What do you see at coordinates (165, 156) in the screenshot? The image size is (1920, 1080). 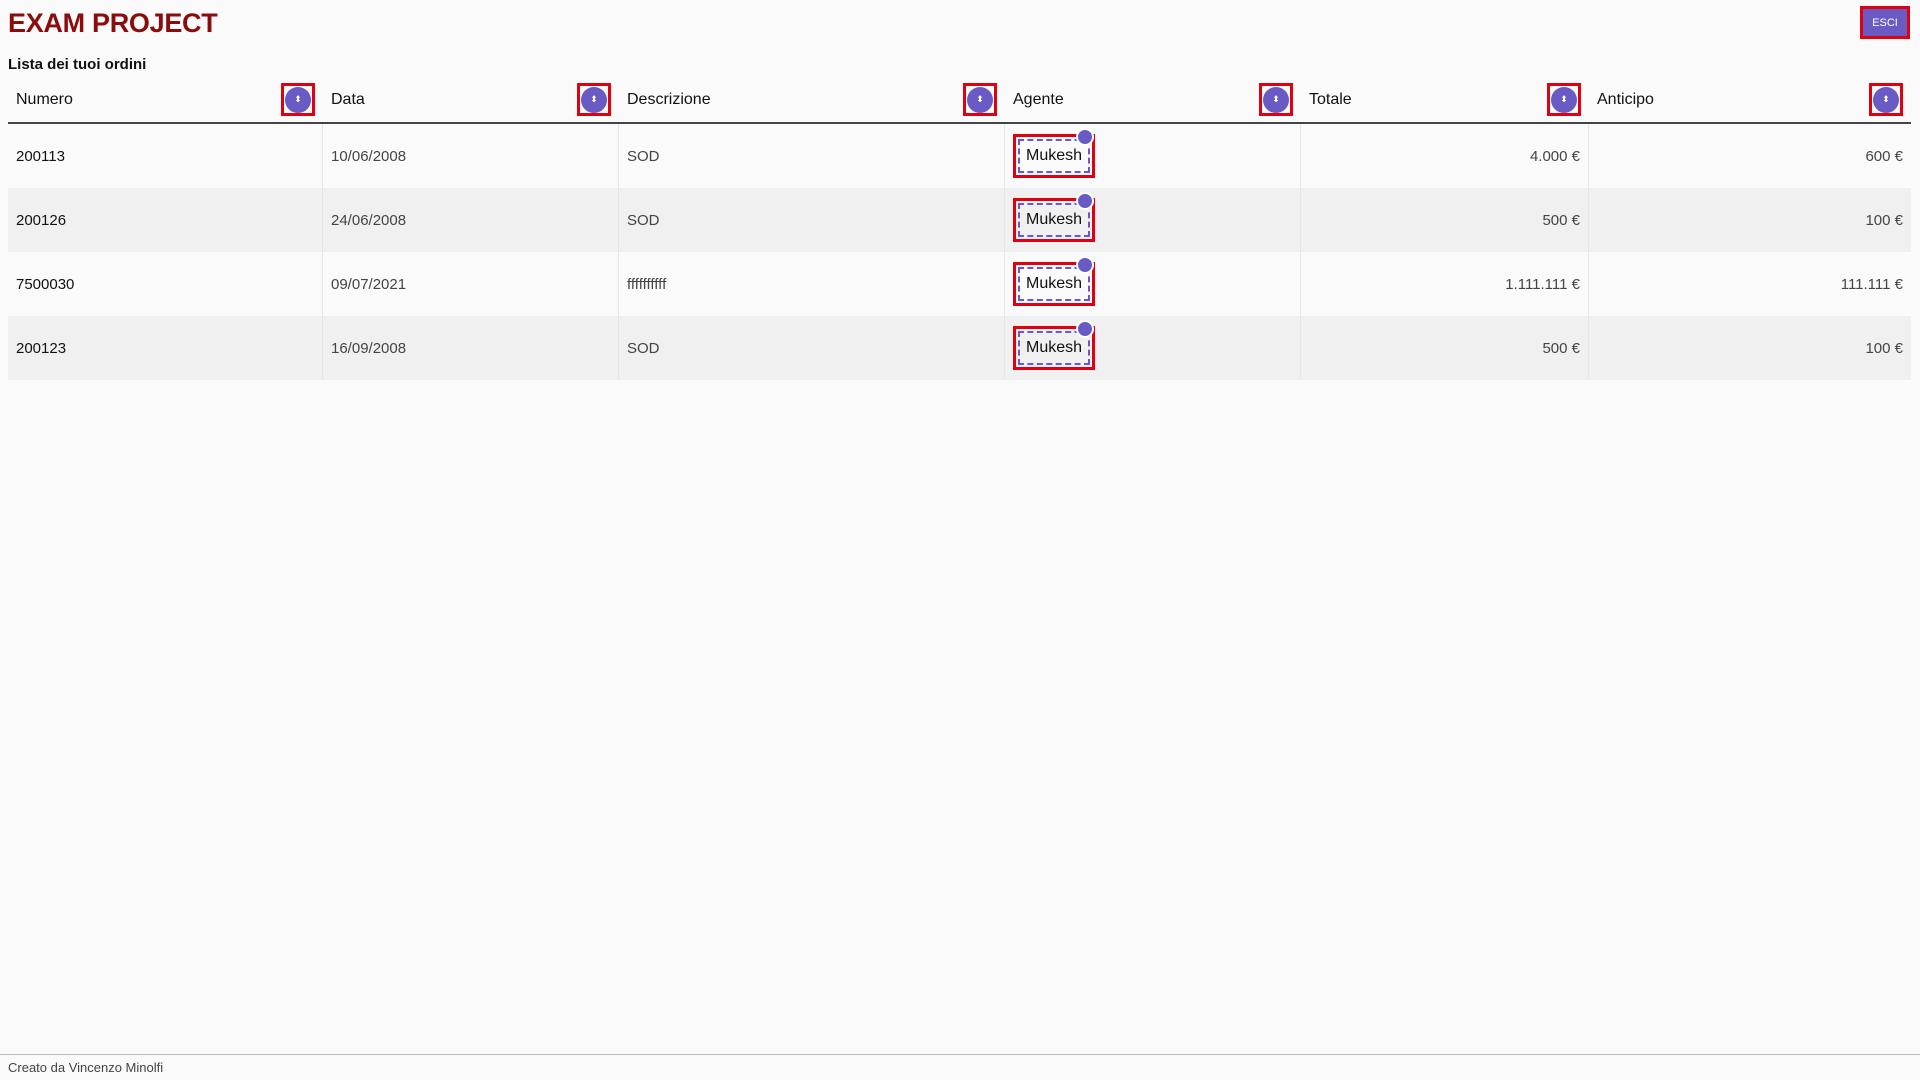 I see `cell-numero: 200113` at bounding box center [165, 156].